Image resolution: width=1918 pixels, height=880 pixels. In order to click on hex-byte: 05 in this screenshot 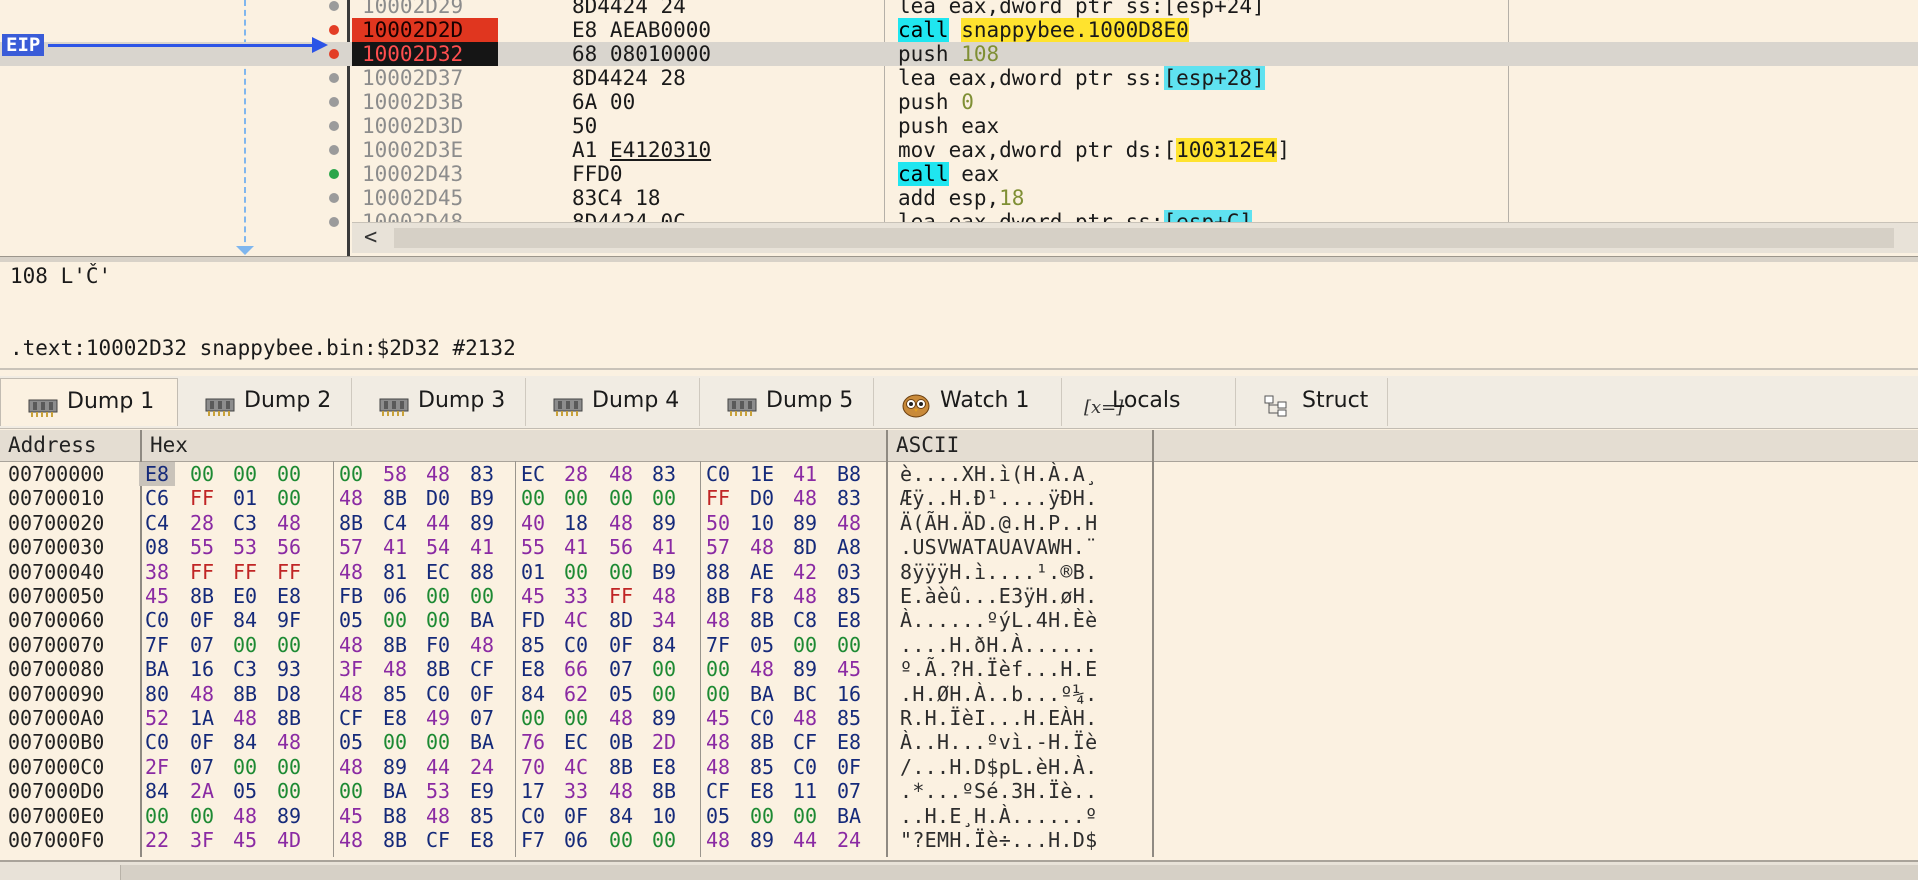, I will do `click(351, 620)`.